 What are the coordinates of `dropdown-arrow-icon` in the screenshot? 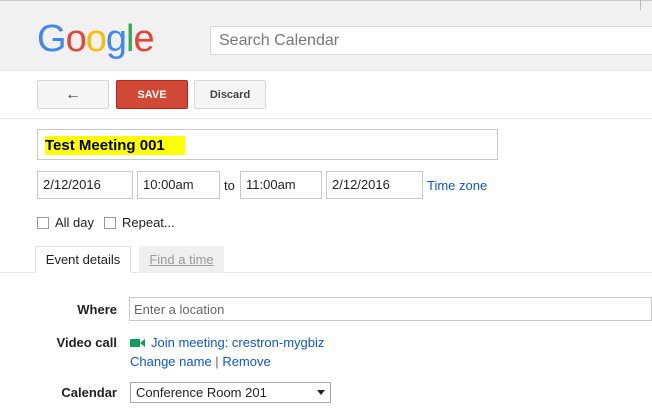 It's located at (321, 392).